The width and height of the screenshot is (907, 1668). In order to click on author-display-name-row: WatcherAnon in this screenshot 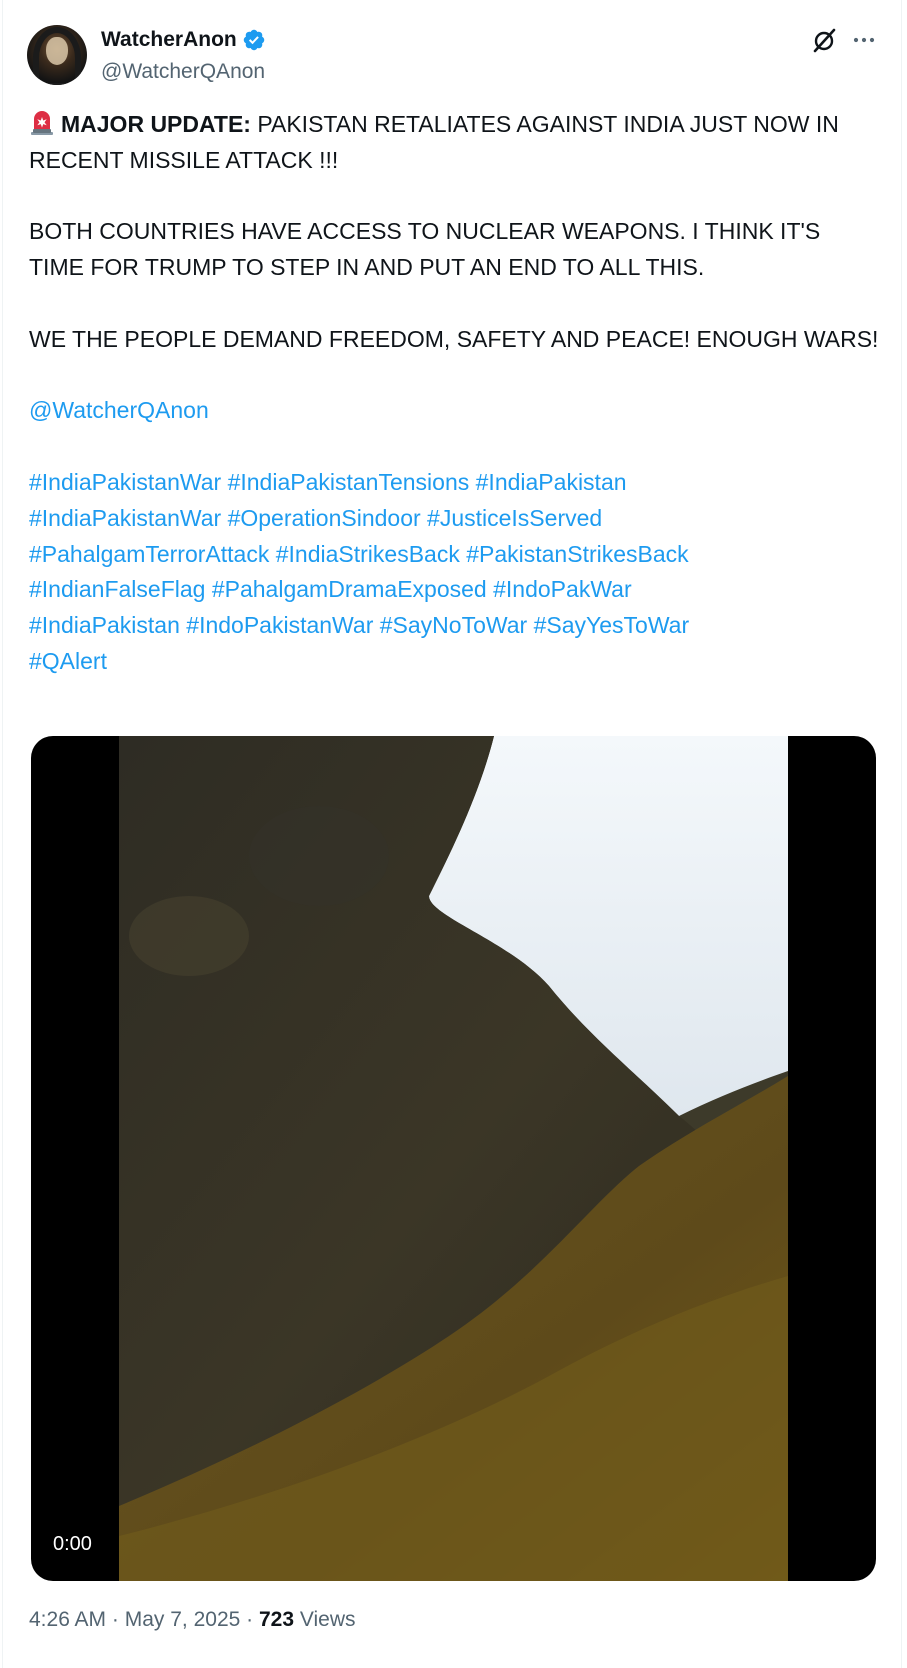, I will do `click(183, 40)`.